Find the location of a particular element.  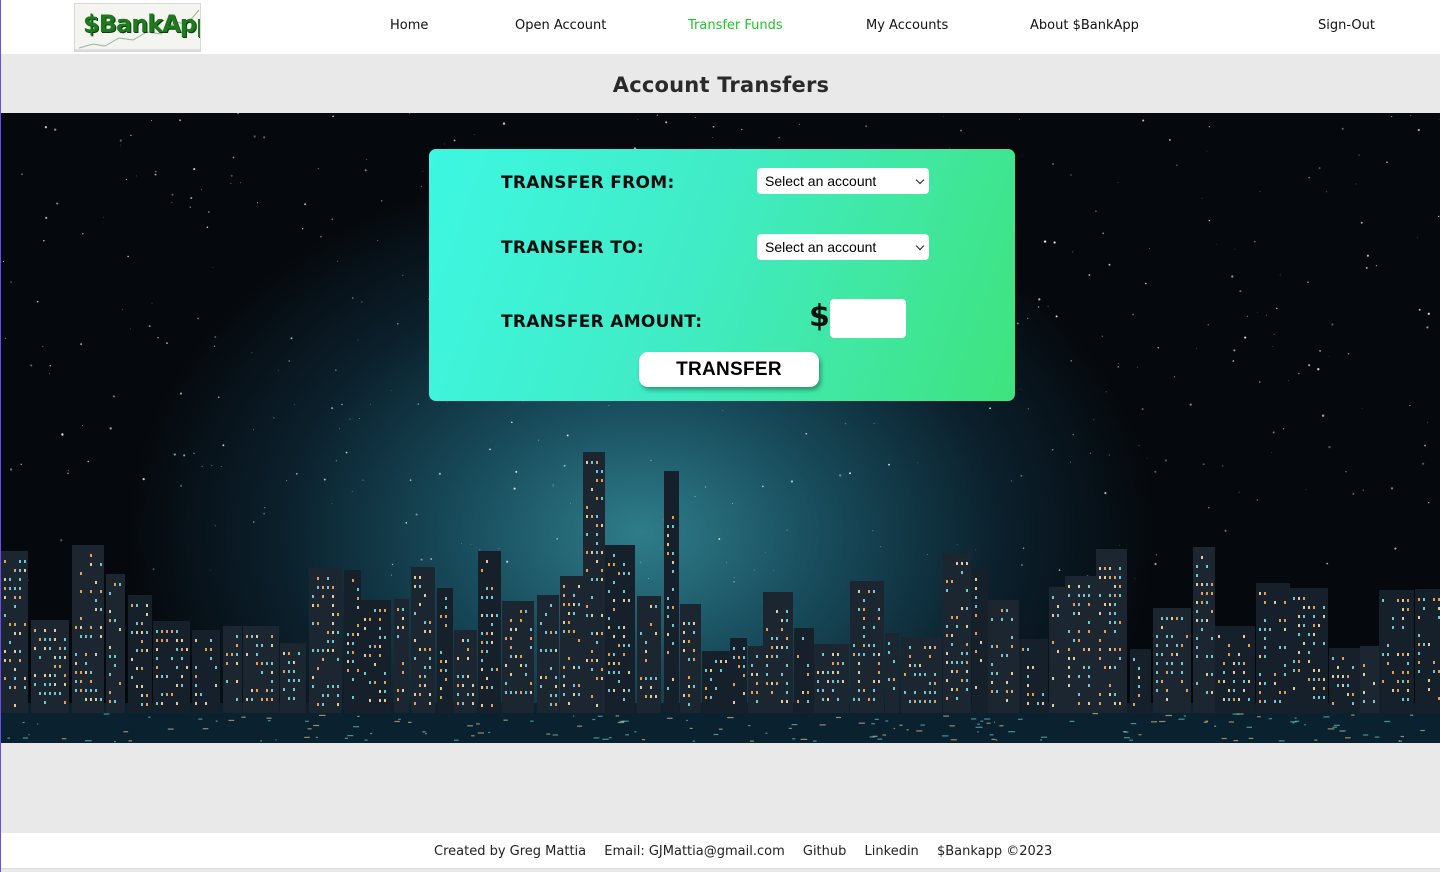

transfer-to-label: TRANSFER TO: is located at coordinates (572, 248).